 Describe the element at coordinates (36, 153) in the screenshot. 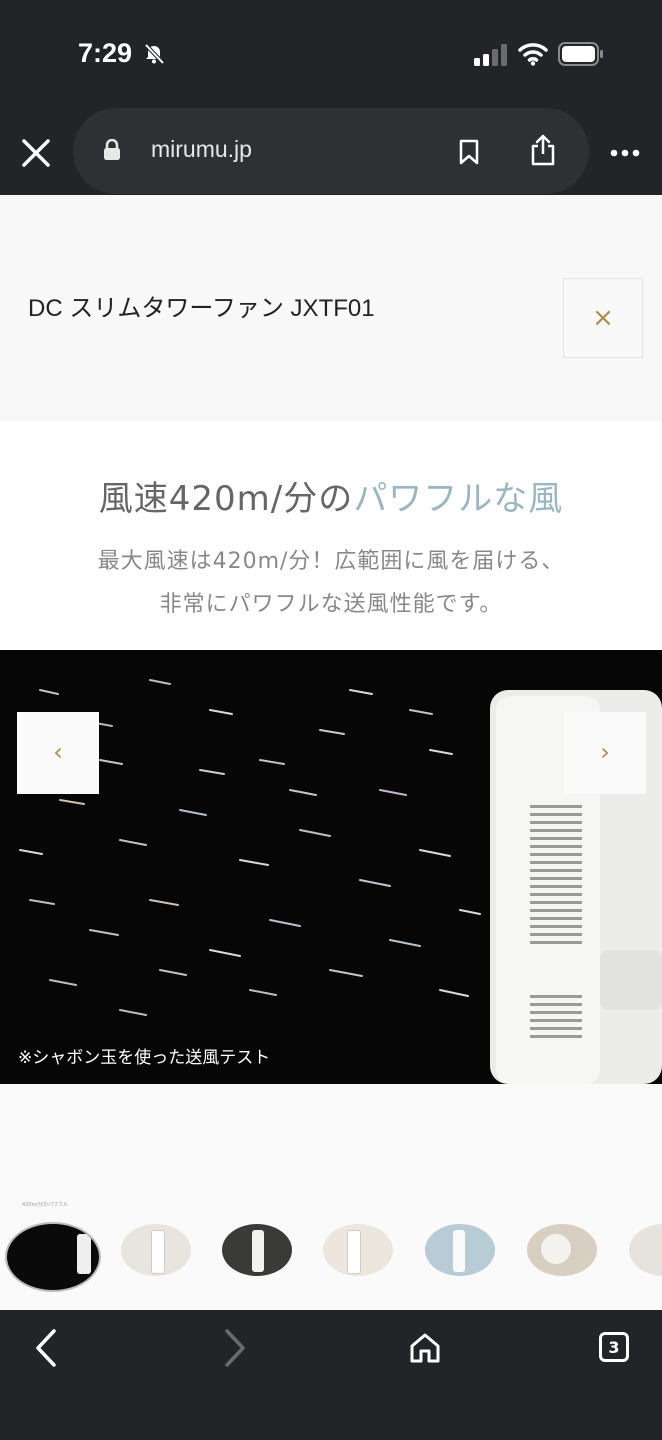

I see `close-browser-icon` at that location.